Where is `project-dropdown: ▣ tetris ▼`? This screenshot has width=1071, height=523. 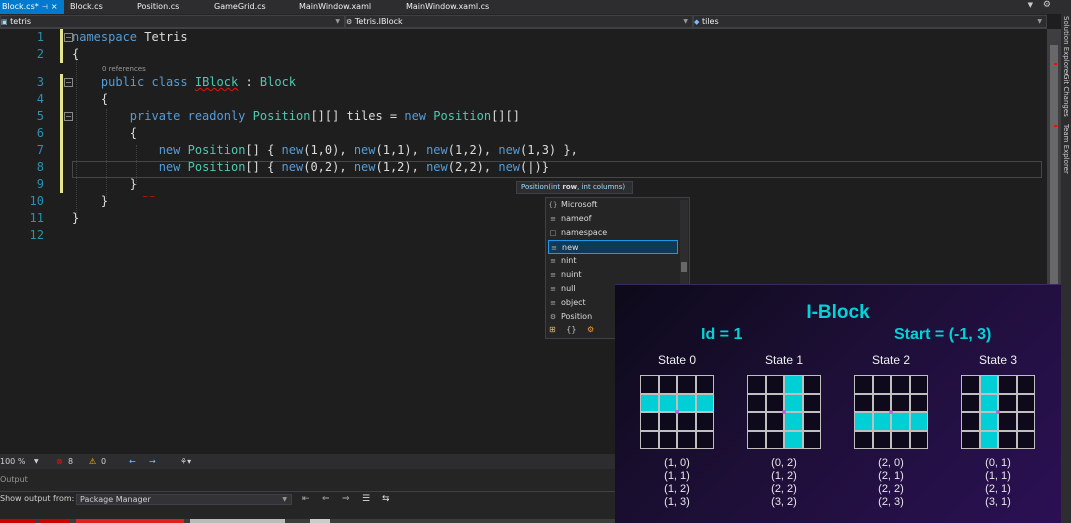 project-dropdown: ▣ tetris ▼ is located at coordinates (172, 21).